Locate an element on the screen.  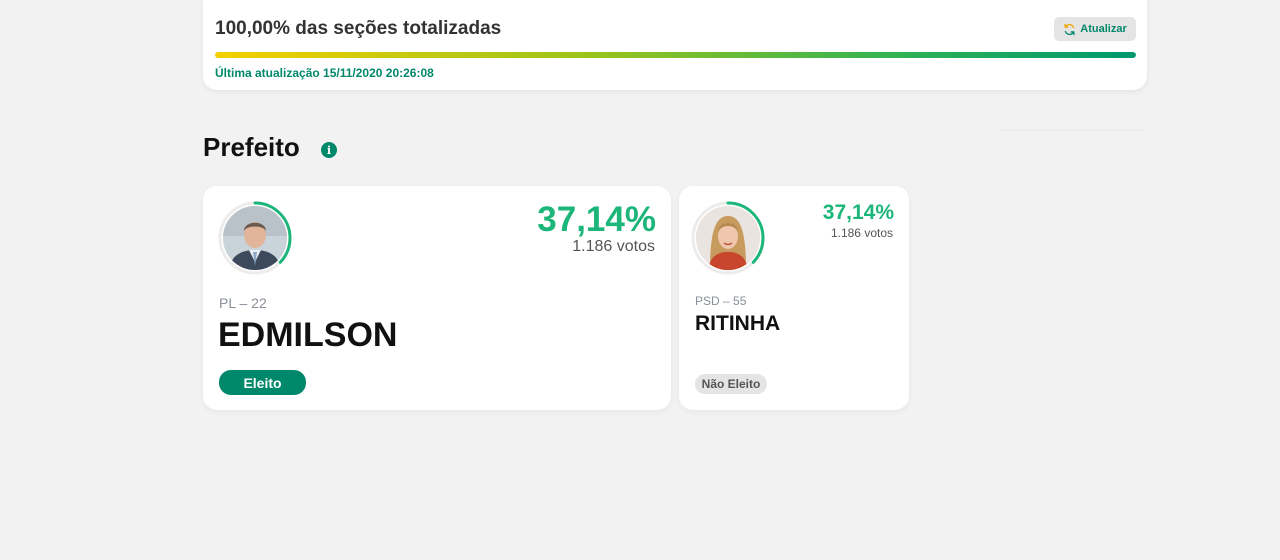
totalization-progress is located at coordinates (675, 55).